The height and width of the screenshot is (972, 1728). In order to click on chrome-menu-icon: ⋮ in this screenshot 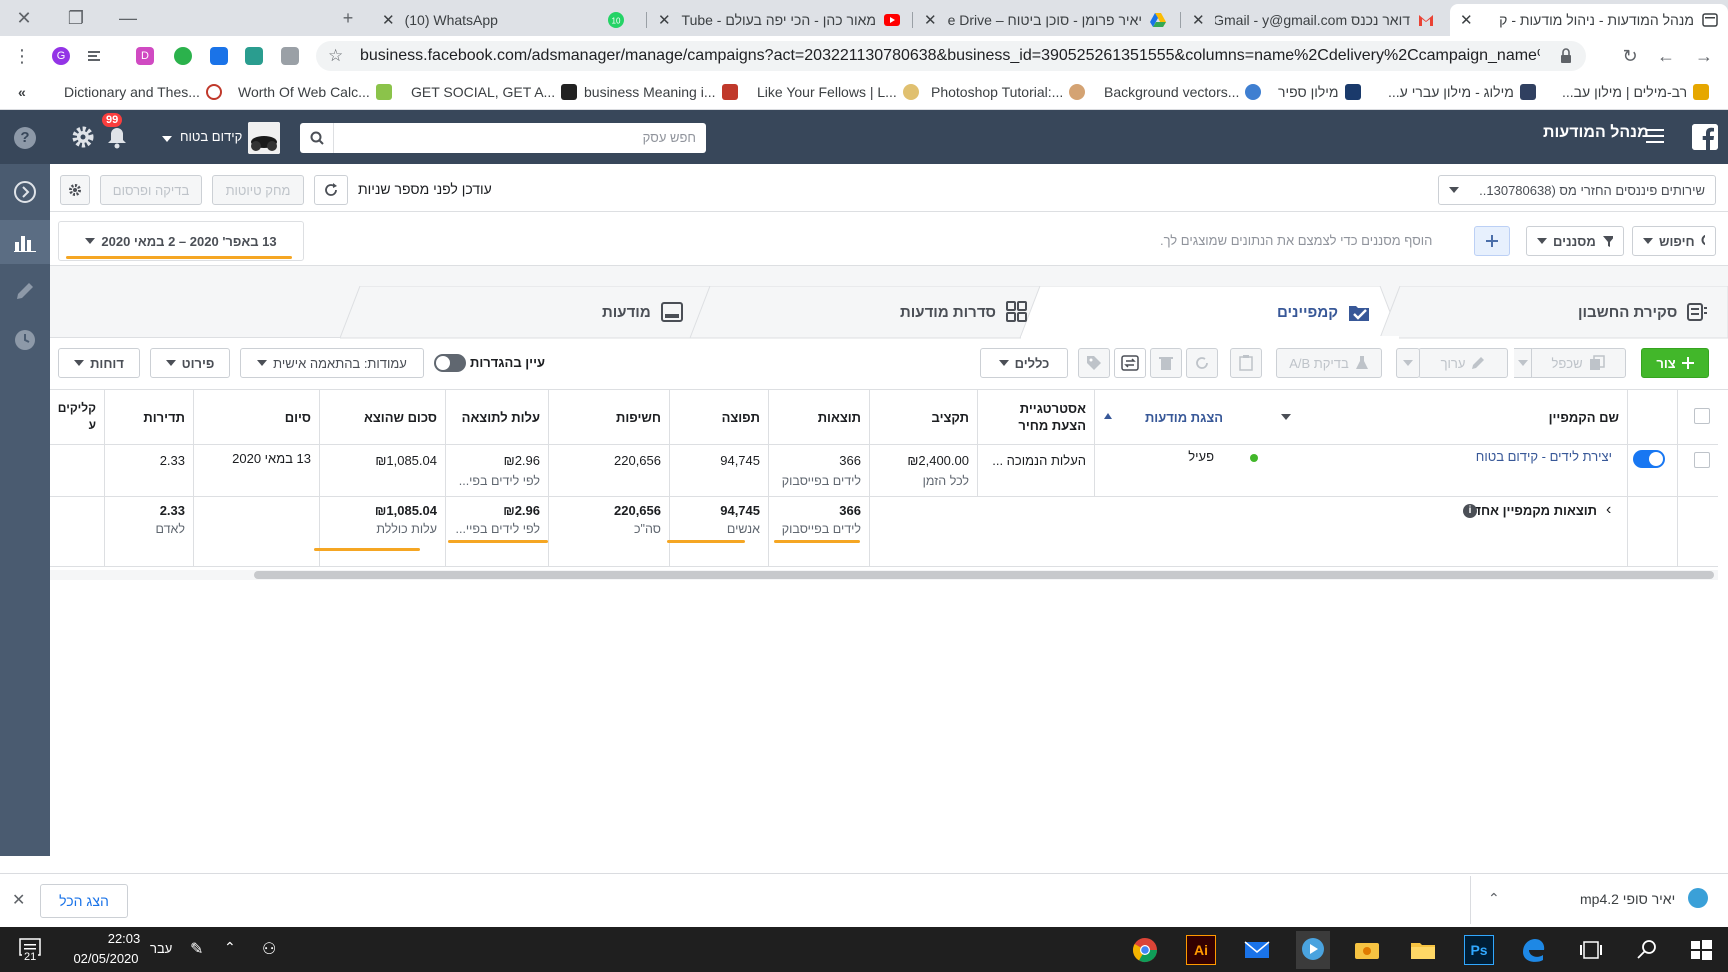, I will do `click(22, 56)`.